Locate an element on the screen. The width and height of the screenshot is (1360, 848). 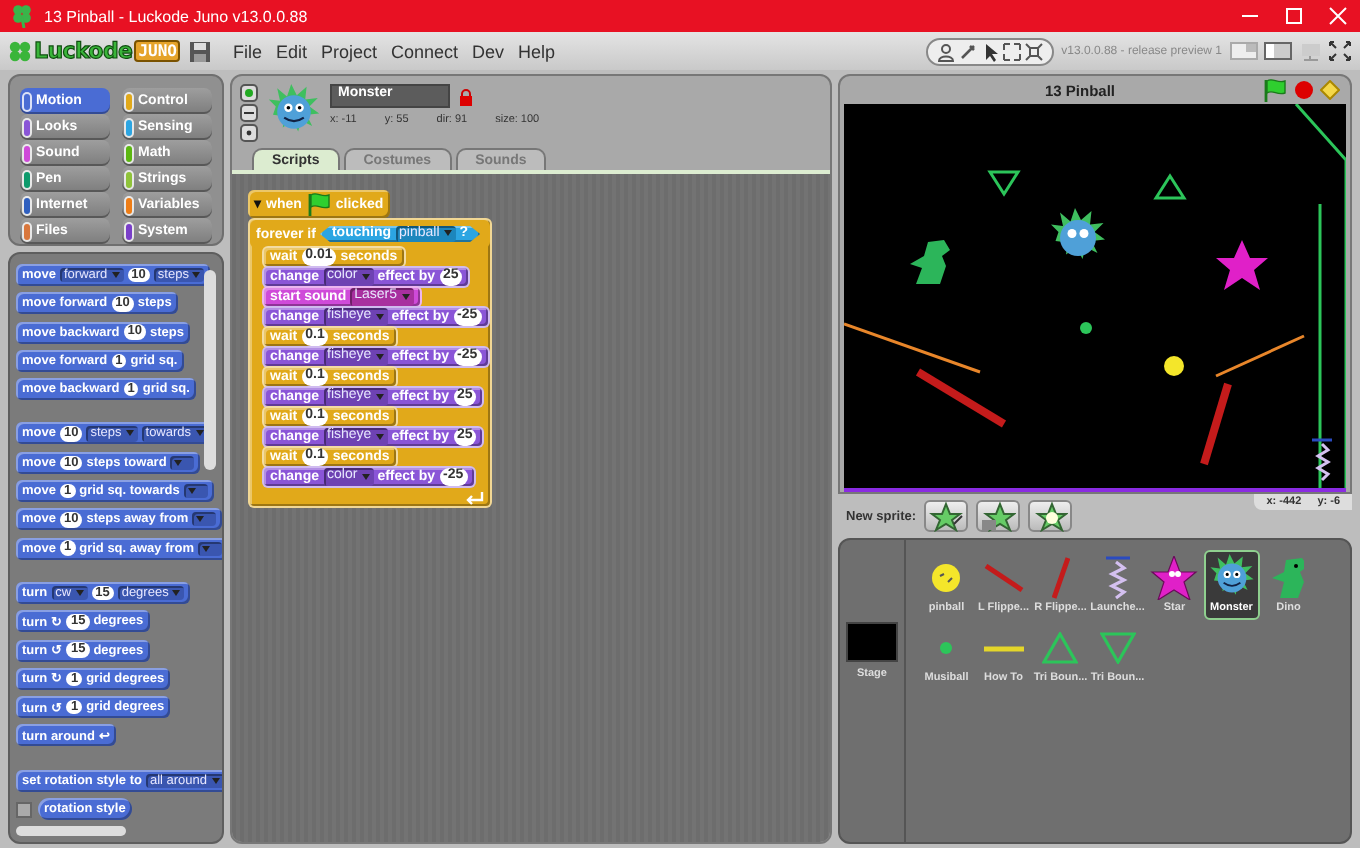
logo-text: Luckode is located at coordinates (83, 51).